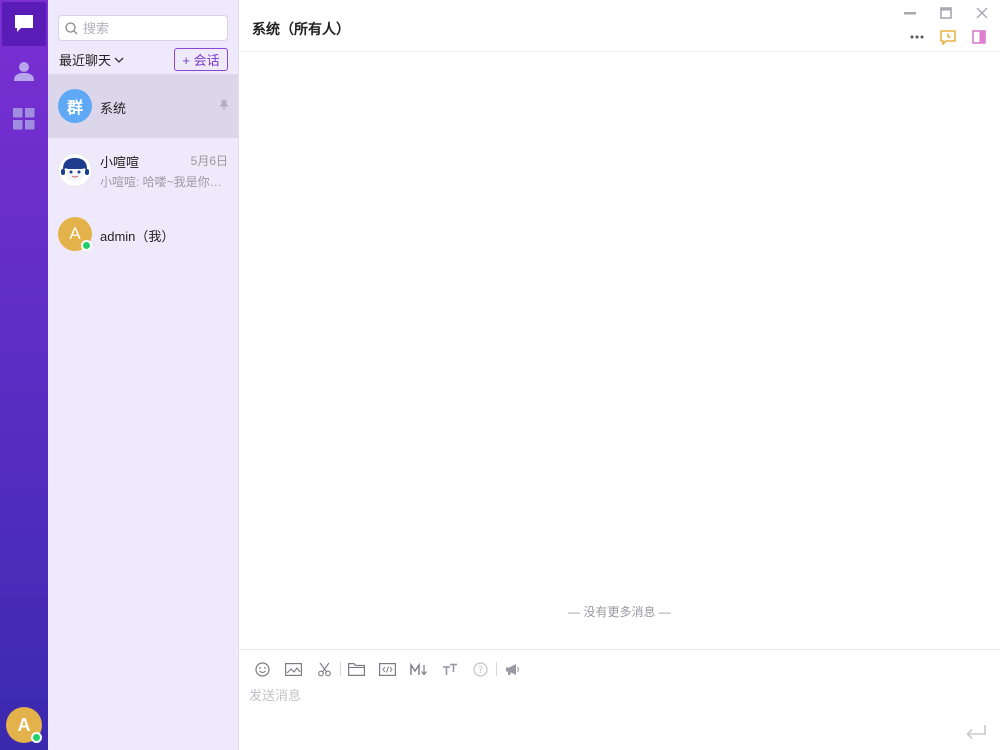 This screenshot has height=750, width=1000. Describe the element at coordinates (619, 649) in the screenshot. I see `composer-divider` at that location.